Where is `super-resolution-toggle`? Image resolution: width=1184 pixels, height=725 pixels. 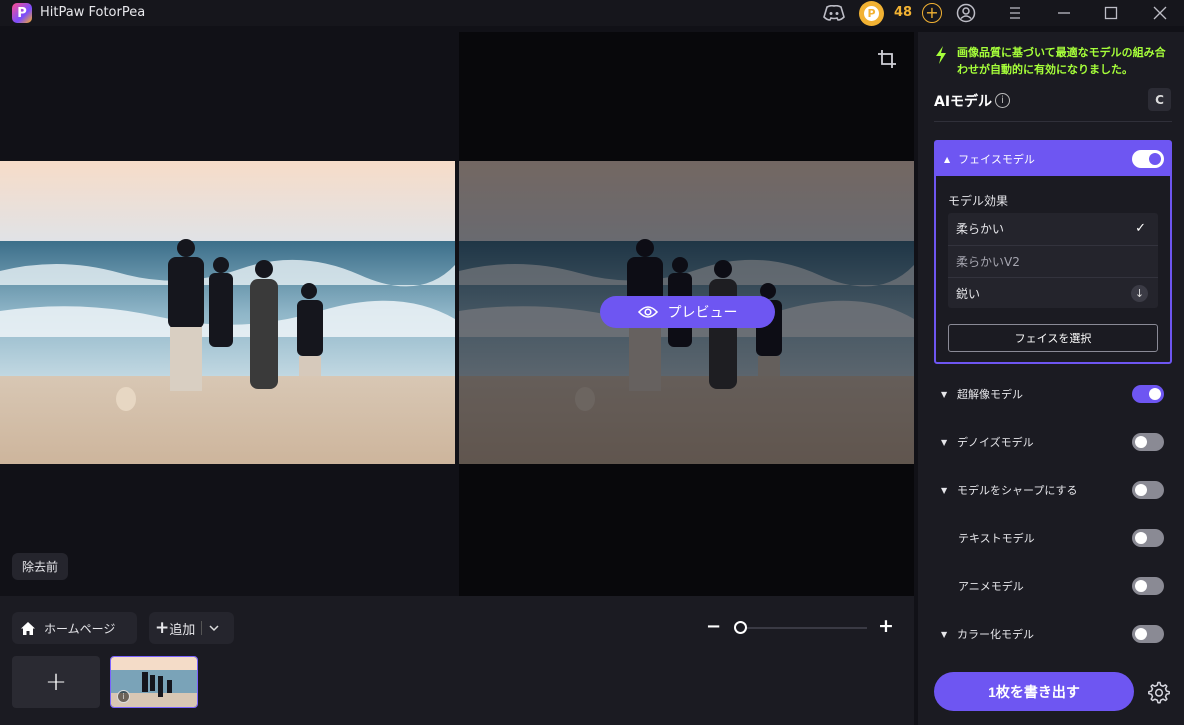
super-resolution-toggle is located at coordinates (1148, 394).